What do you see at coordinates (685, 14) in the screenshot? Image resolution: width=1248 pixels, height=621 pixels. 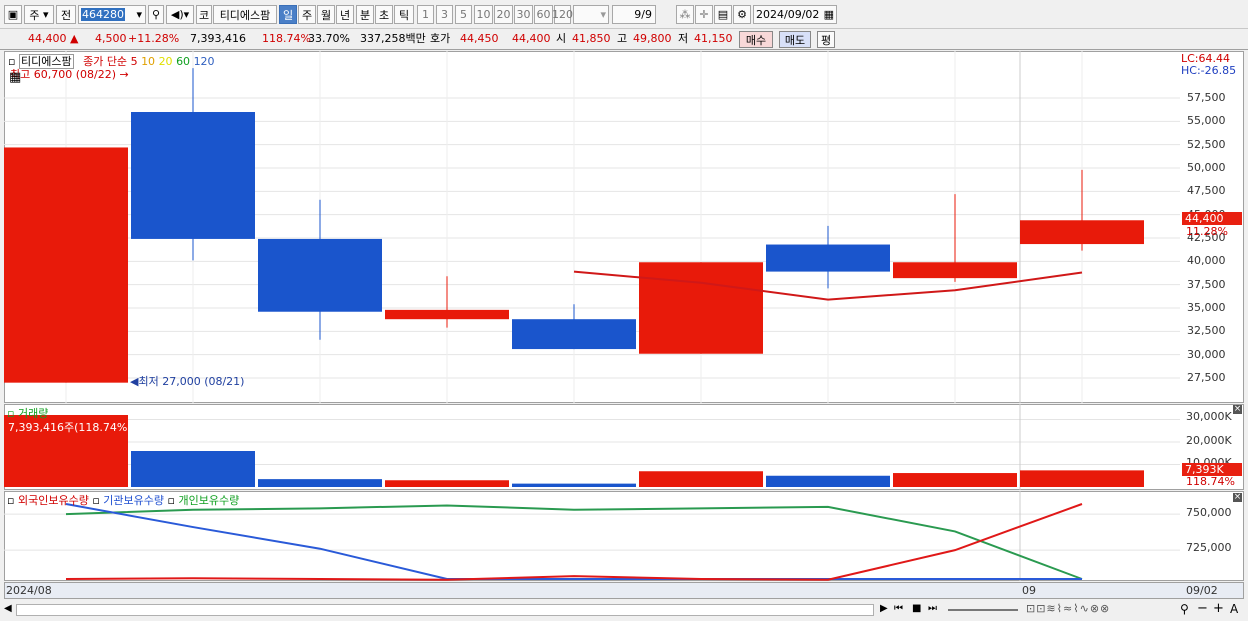 I see `zoom-icon: ⁂` at bounding box center [685, 14].